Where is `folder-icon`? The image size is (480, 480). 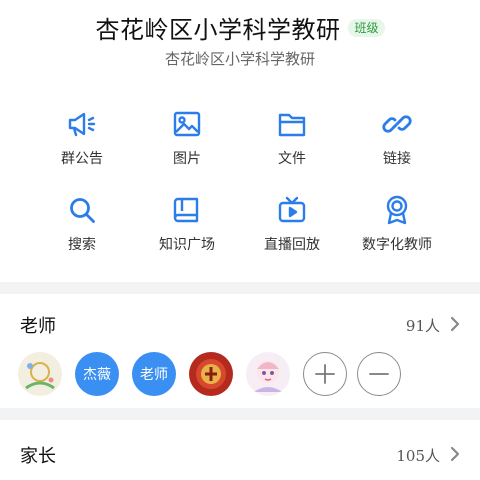 folder-icon is located at coordinates (292, 125).